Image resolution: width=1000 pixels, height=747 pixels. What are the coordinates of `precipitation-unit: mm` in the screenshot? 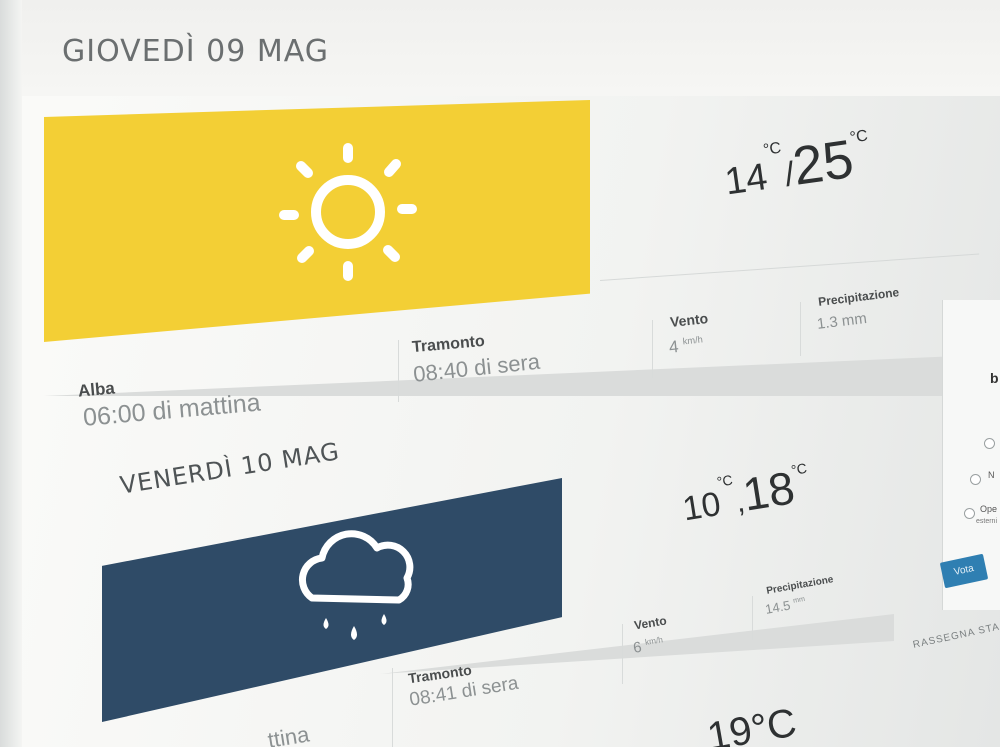 It's located at (799, 599).